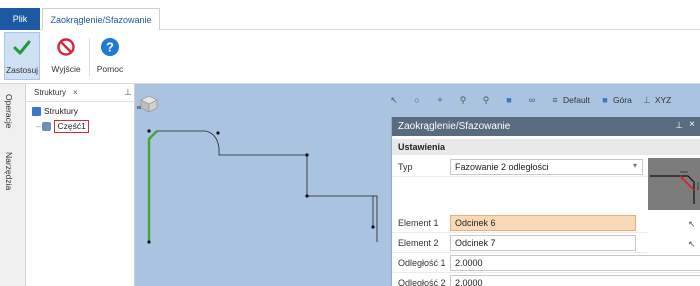 The width and height of the screenshot is (700, 286). I want to click on distance2-row: Odległość 2 2.0000, so click(546, 279).